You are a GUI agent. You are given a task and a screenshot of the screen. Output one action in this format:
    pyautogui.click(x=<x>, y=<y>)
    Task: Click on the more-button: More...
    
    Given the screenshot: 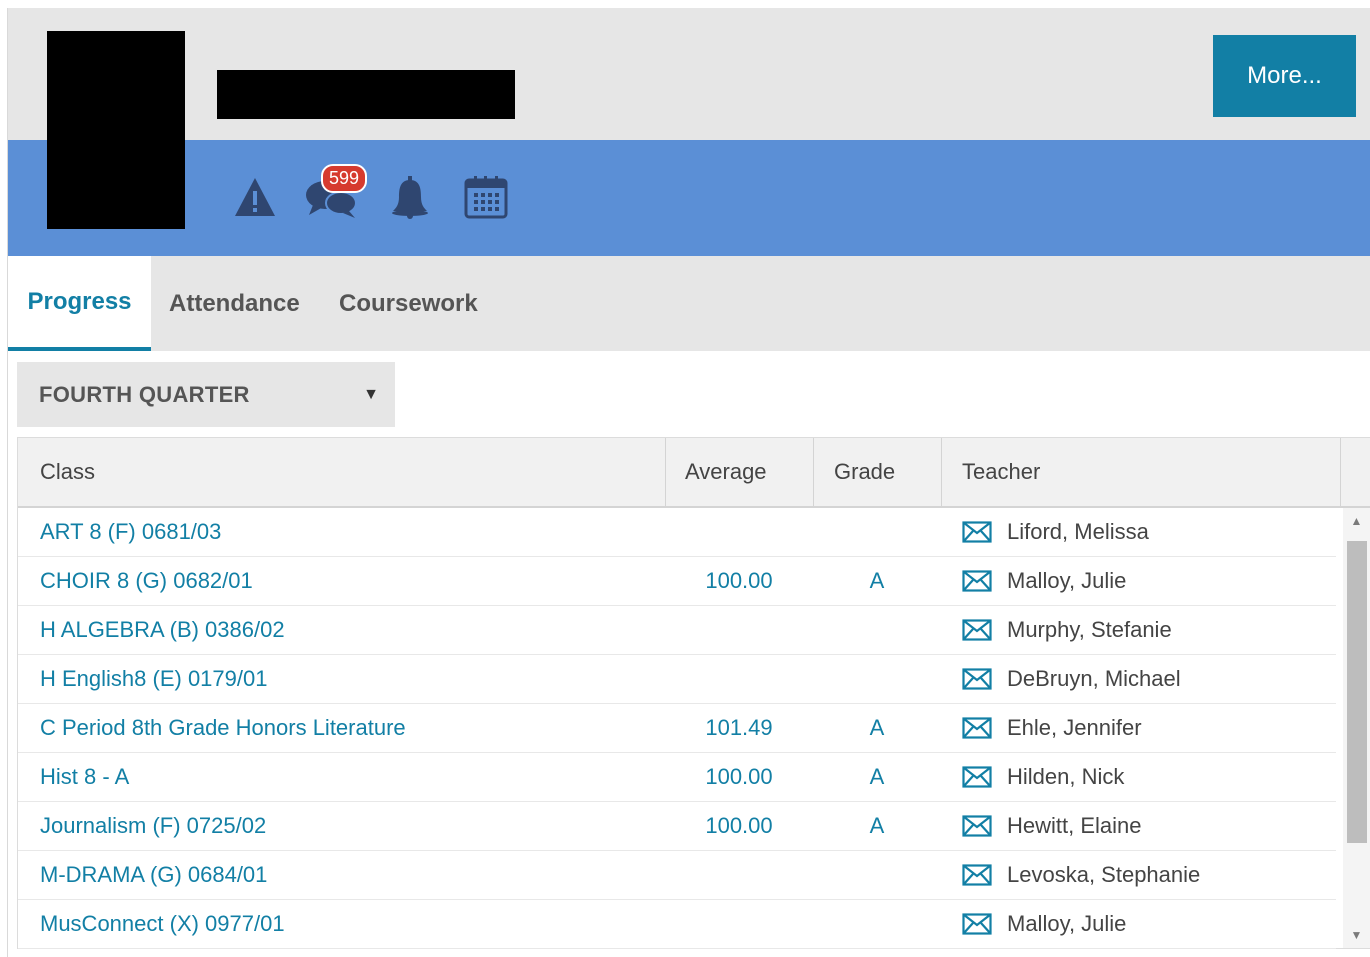 What is the action you would take?
    pyautogui.click(x=1284, y=76)
    